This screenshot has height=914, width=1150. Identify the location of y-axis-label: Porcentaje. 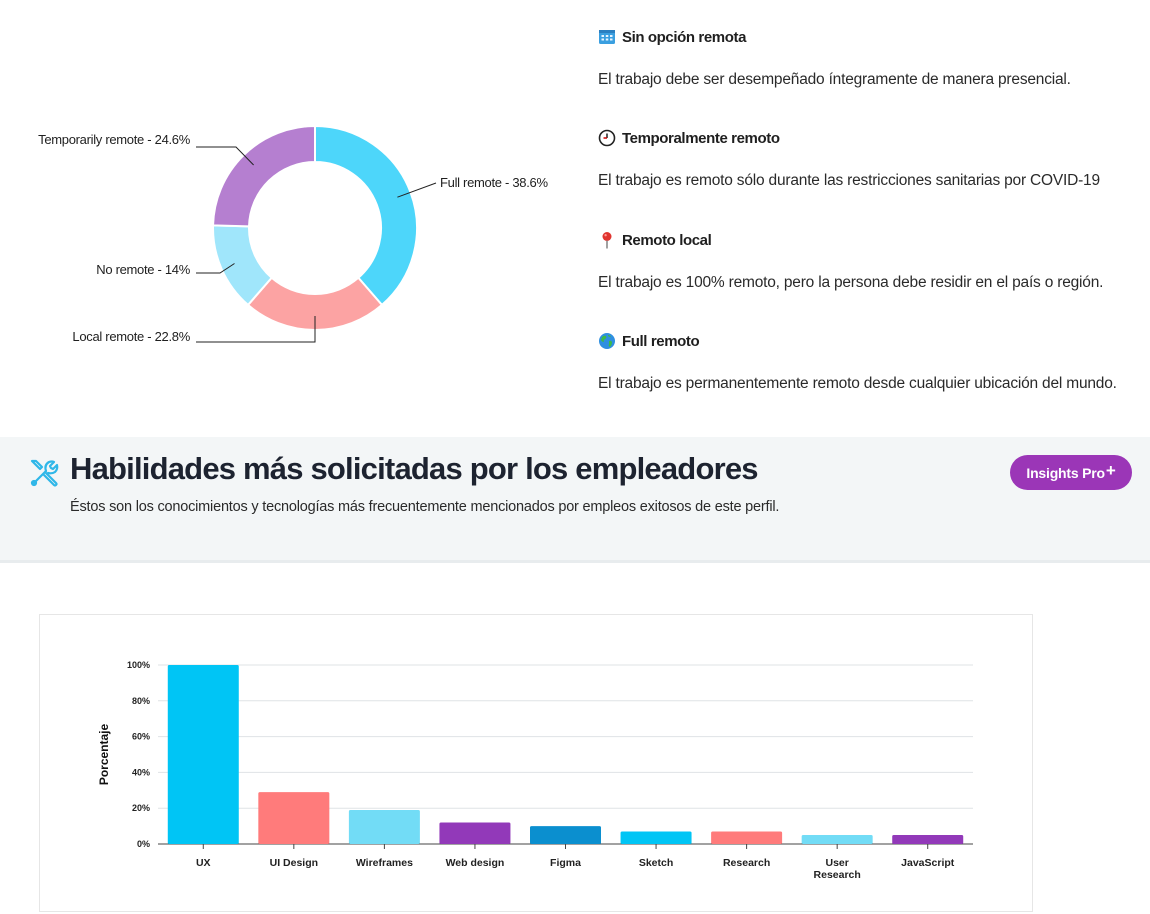
(104, 754).